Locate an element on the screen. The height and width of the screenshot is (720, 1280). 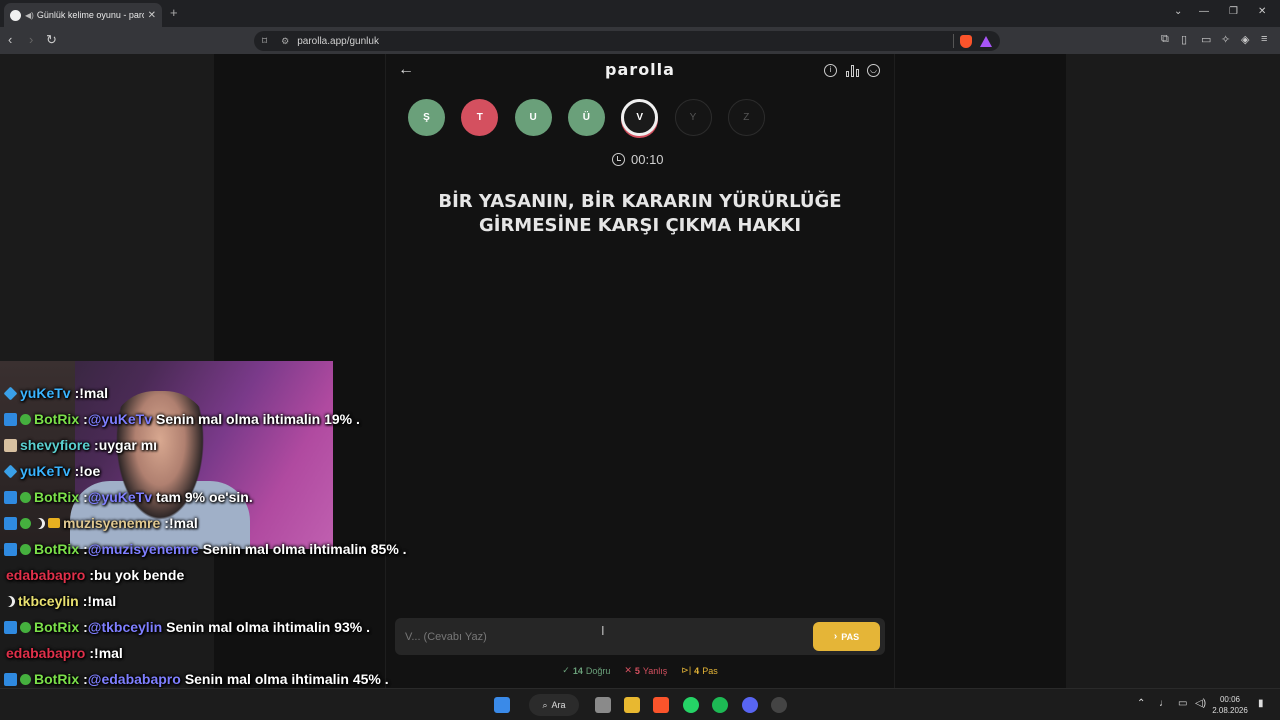
letter-circle-2: U is located at coordinates (533, 117).